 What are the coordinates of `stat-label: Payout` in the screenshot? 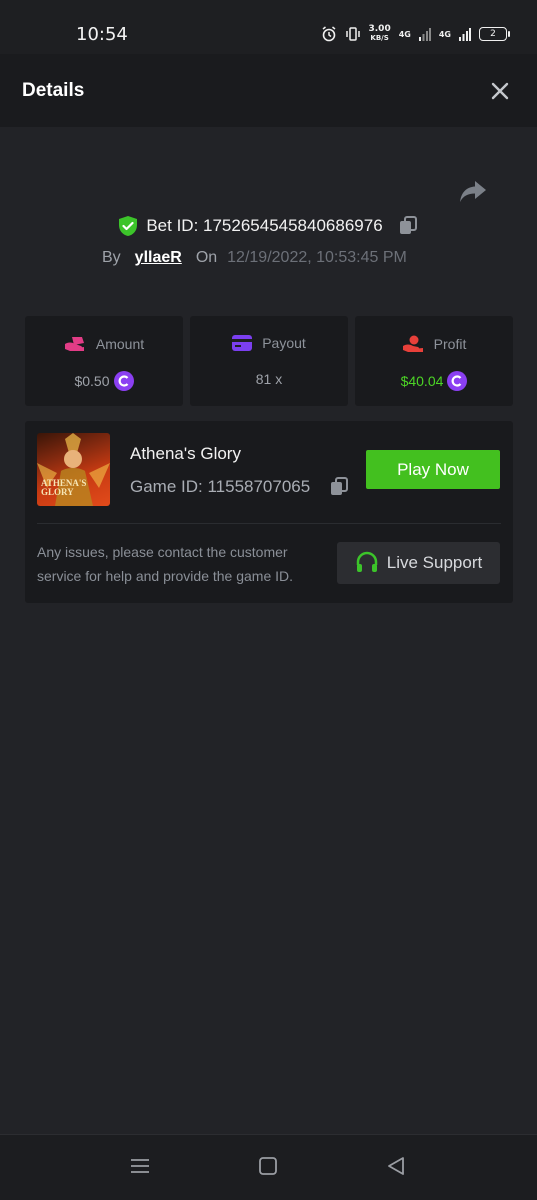 It's located at (284, 343).